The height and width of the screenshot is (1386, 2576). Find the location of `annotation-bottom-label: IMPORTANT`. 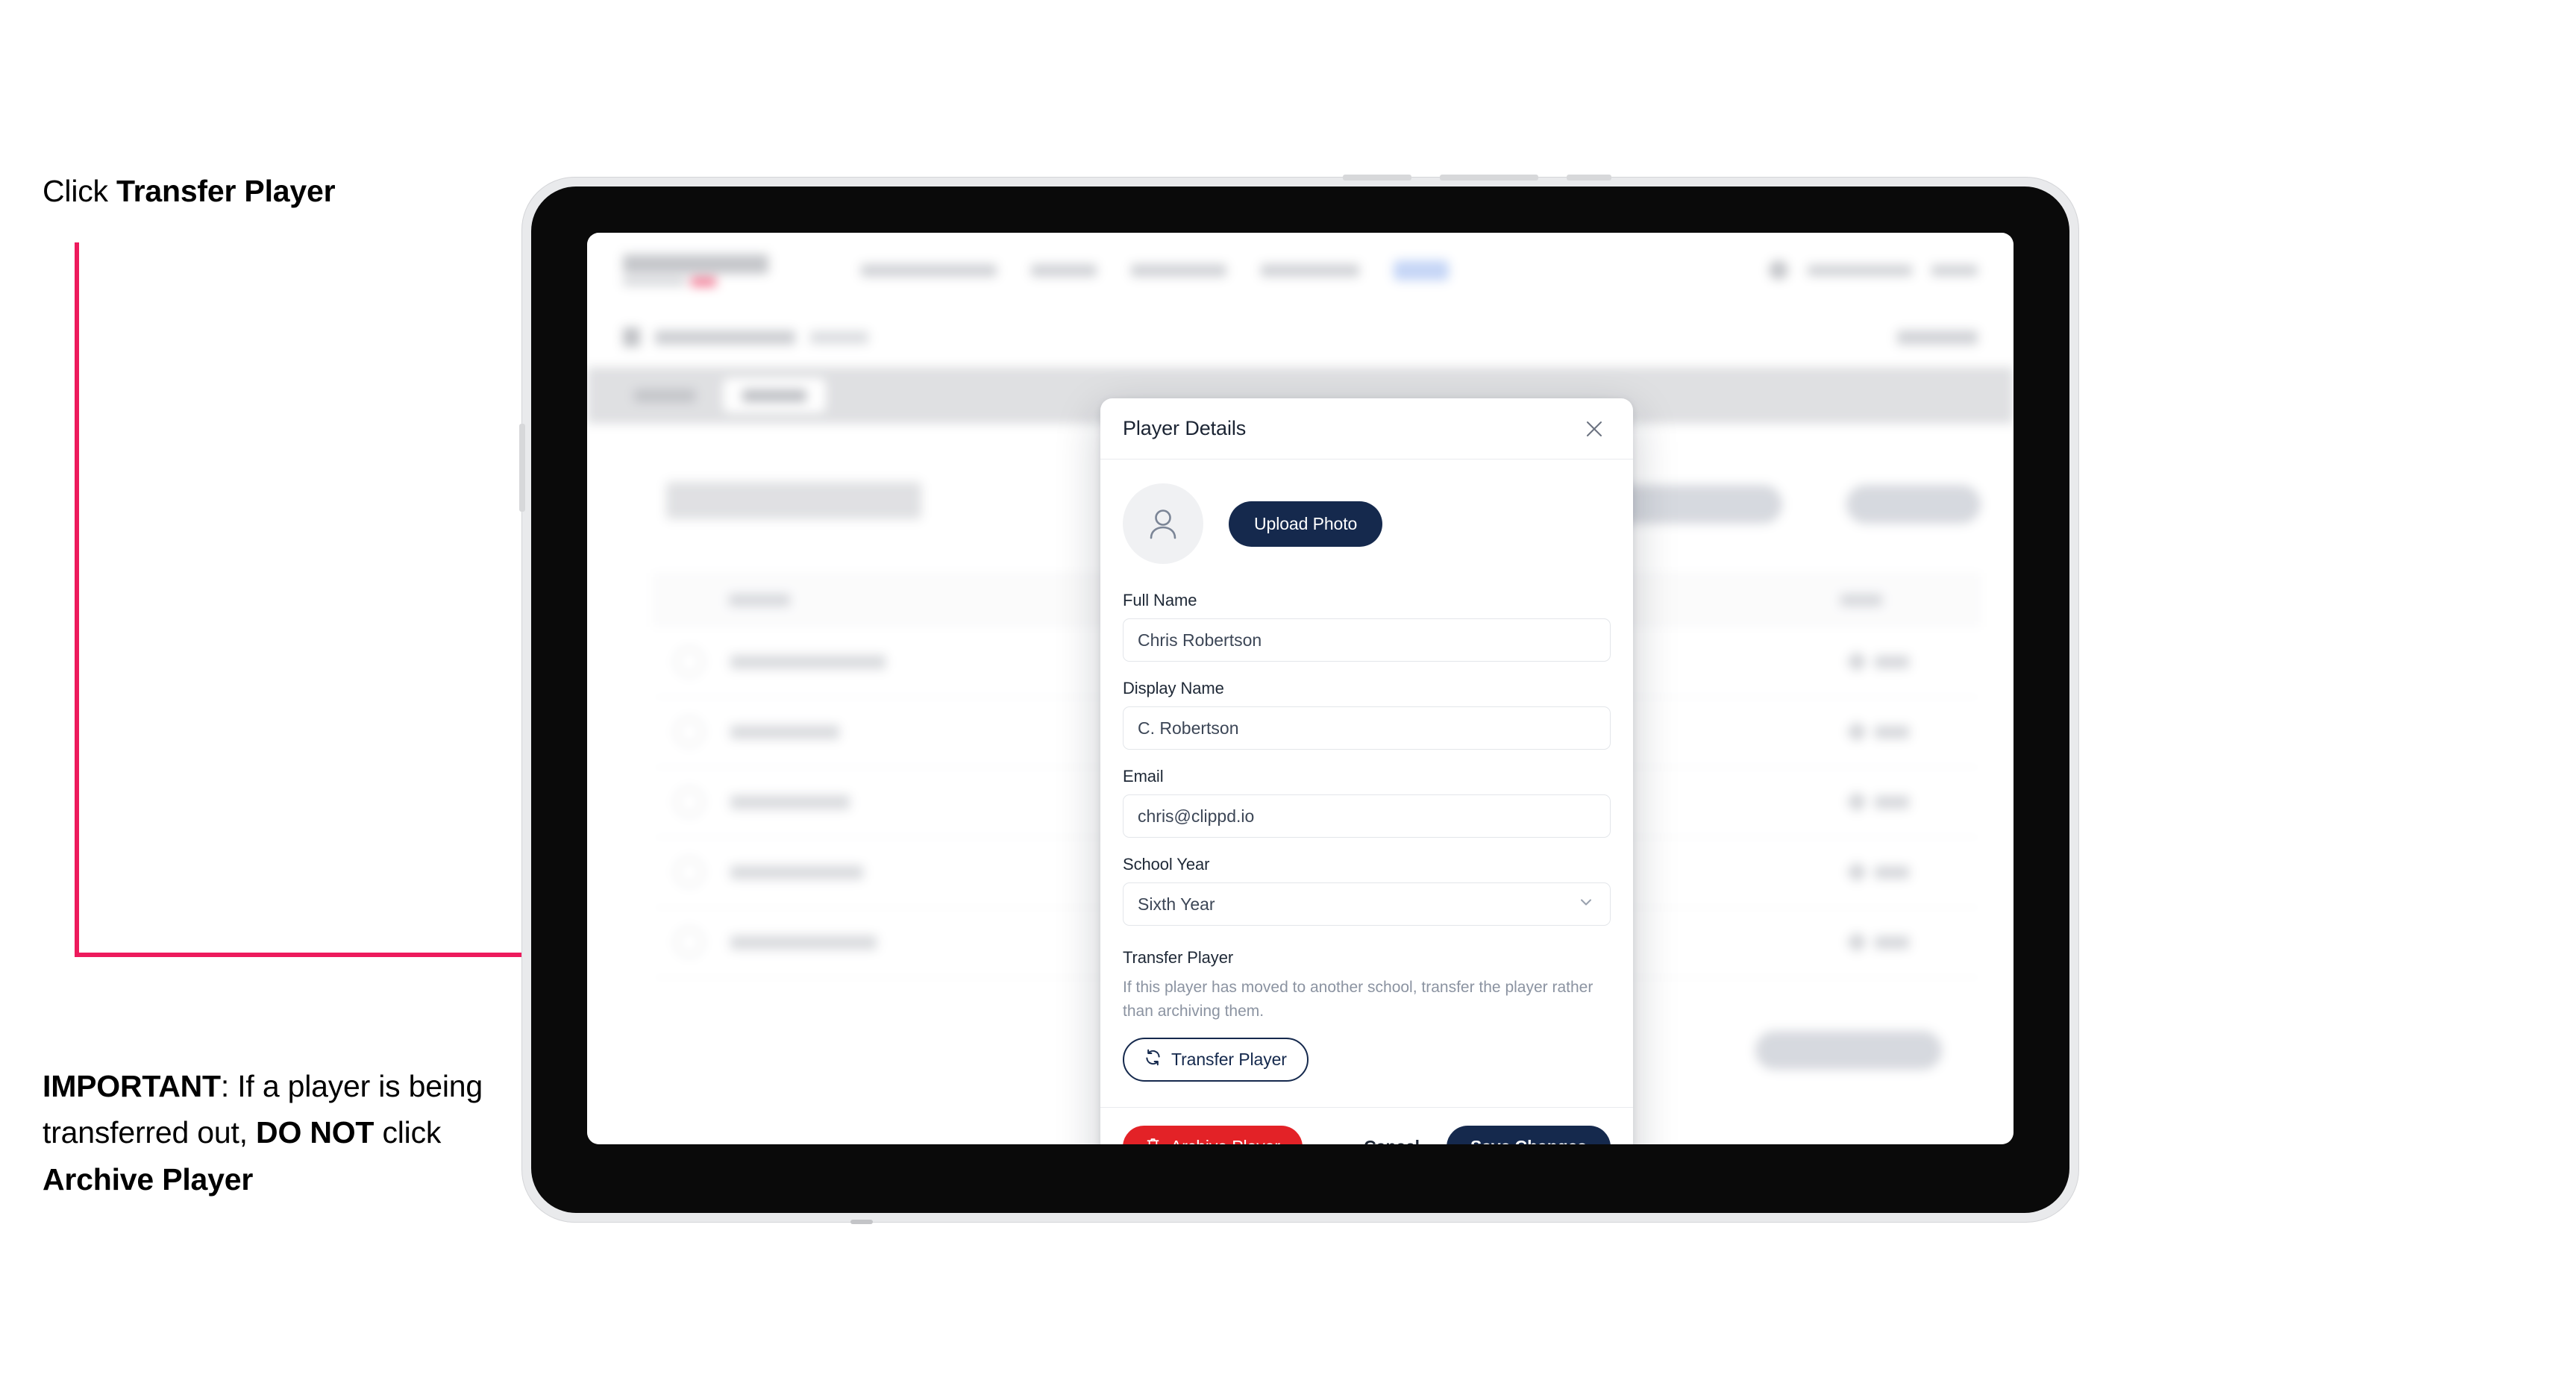

annotation-bottom-label: IMPORTANT is located at coordinates (132, 1086).